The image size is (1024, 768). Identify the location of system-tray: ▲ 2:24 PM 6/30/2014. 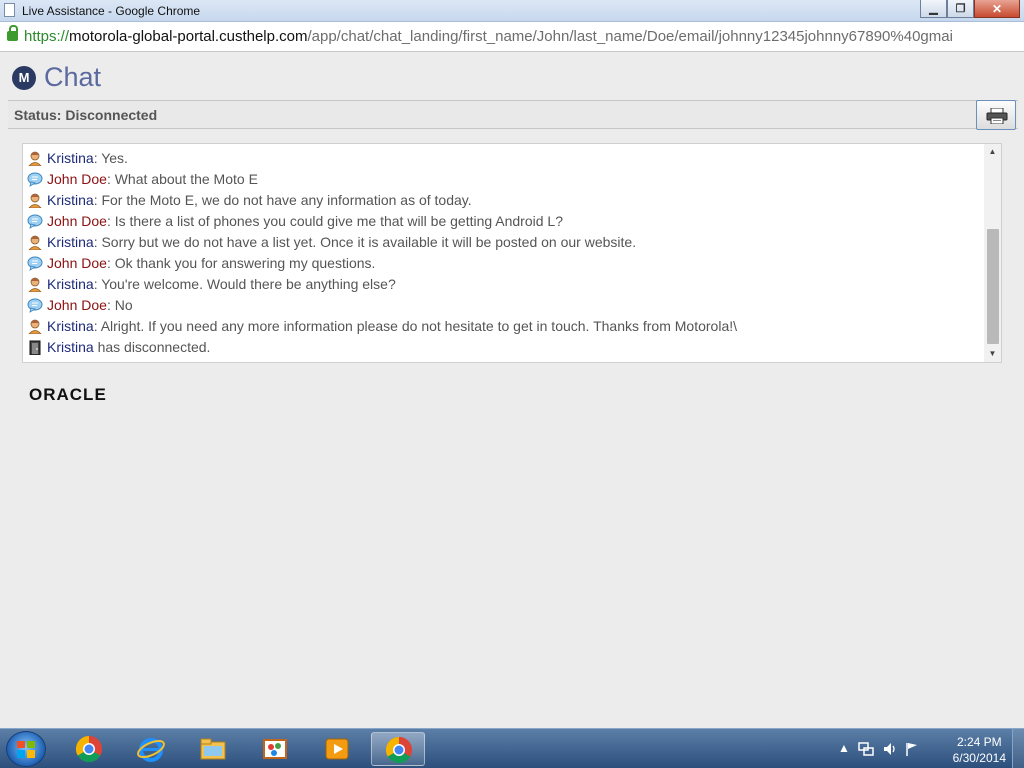
(929, 748).